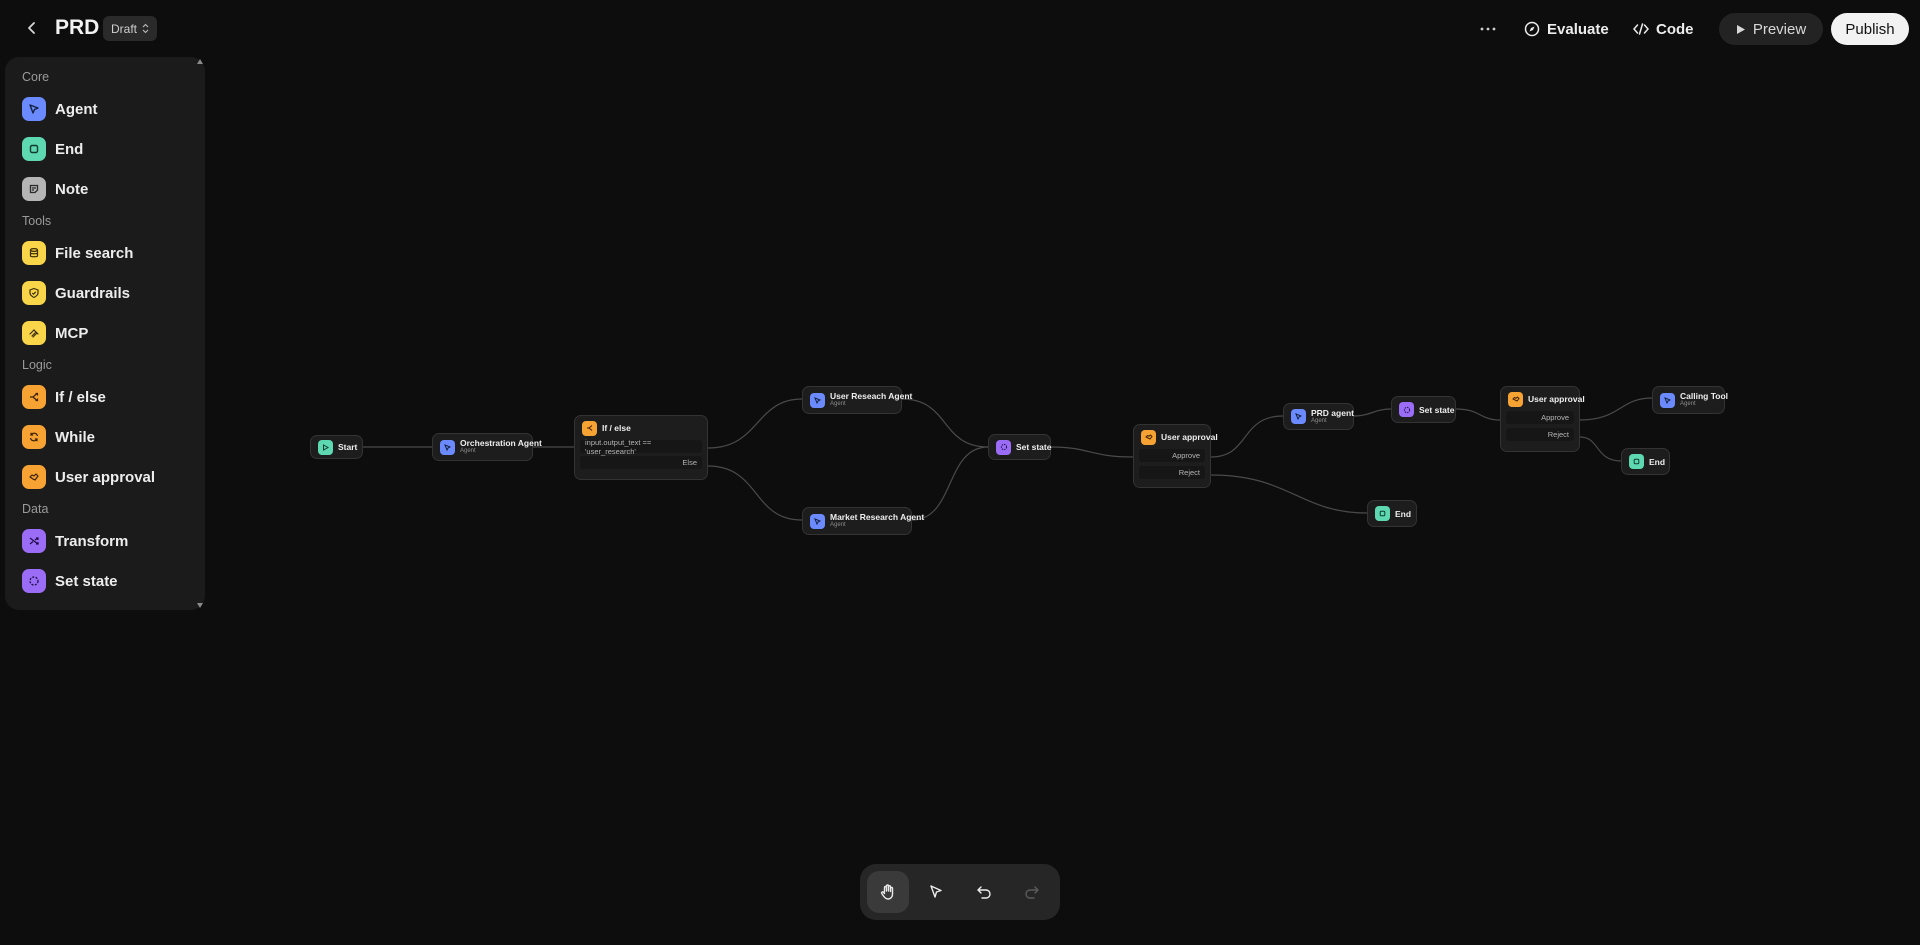 This screenshot has height=945, width=1920. What do you see at coordinates (755, 423) in the screenshot?
I see `edge-ifelse-user-research` at bounding box center [755, 423].